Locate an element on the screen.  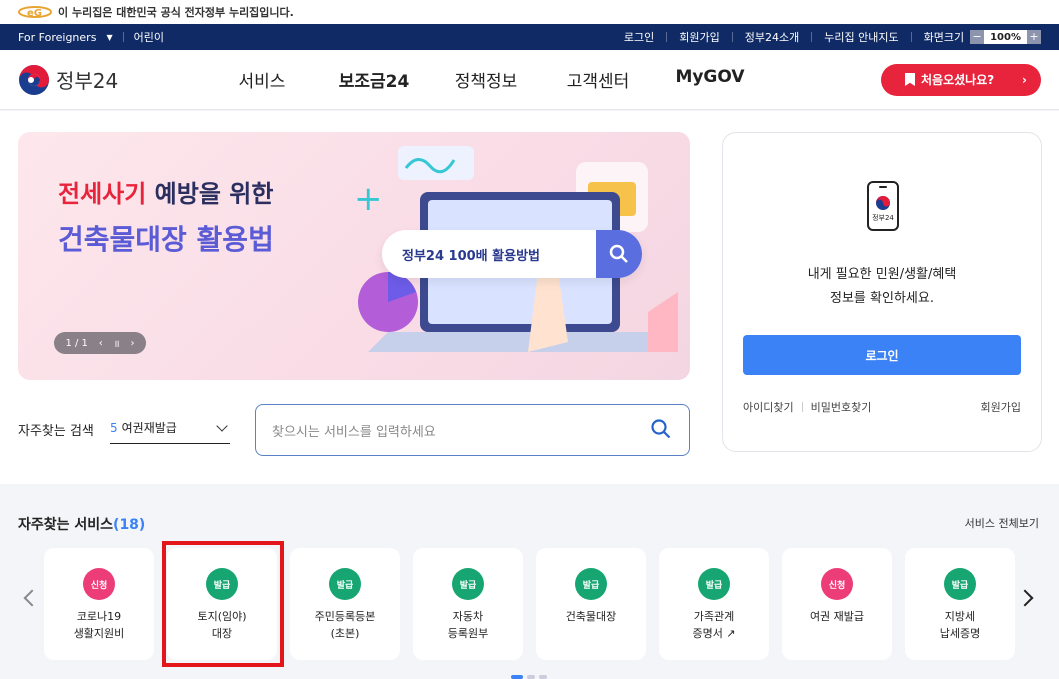
main-nav: 서비스 보조금24 정책정보 고객센터 MyGOV is located at coordinates (486, 79).